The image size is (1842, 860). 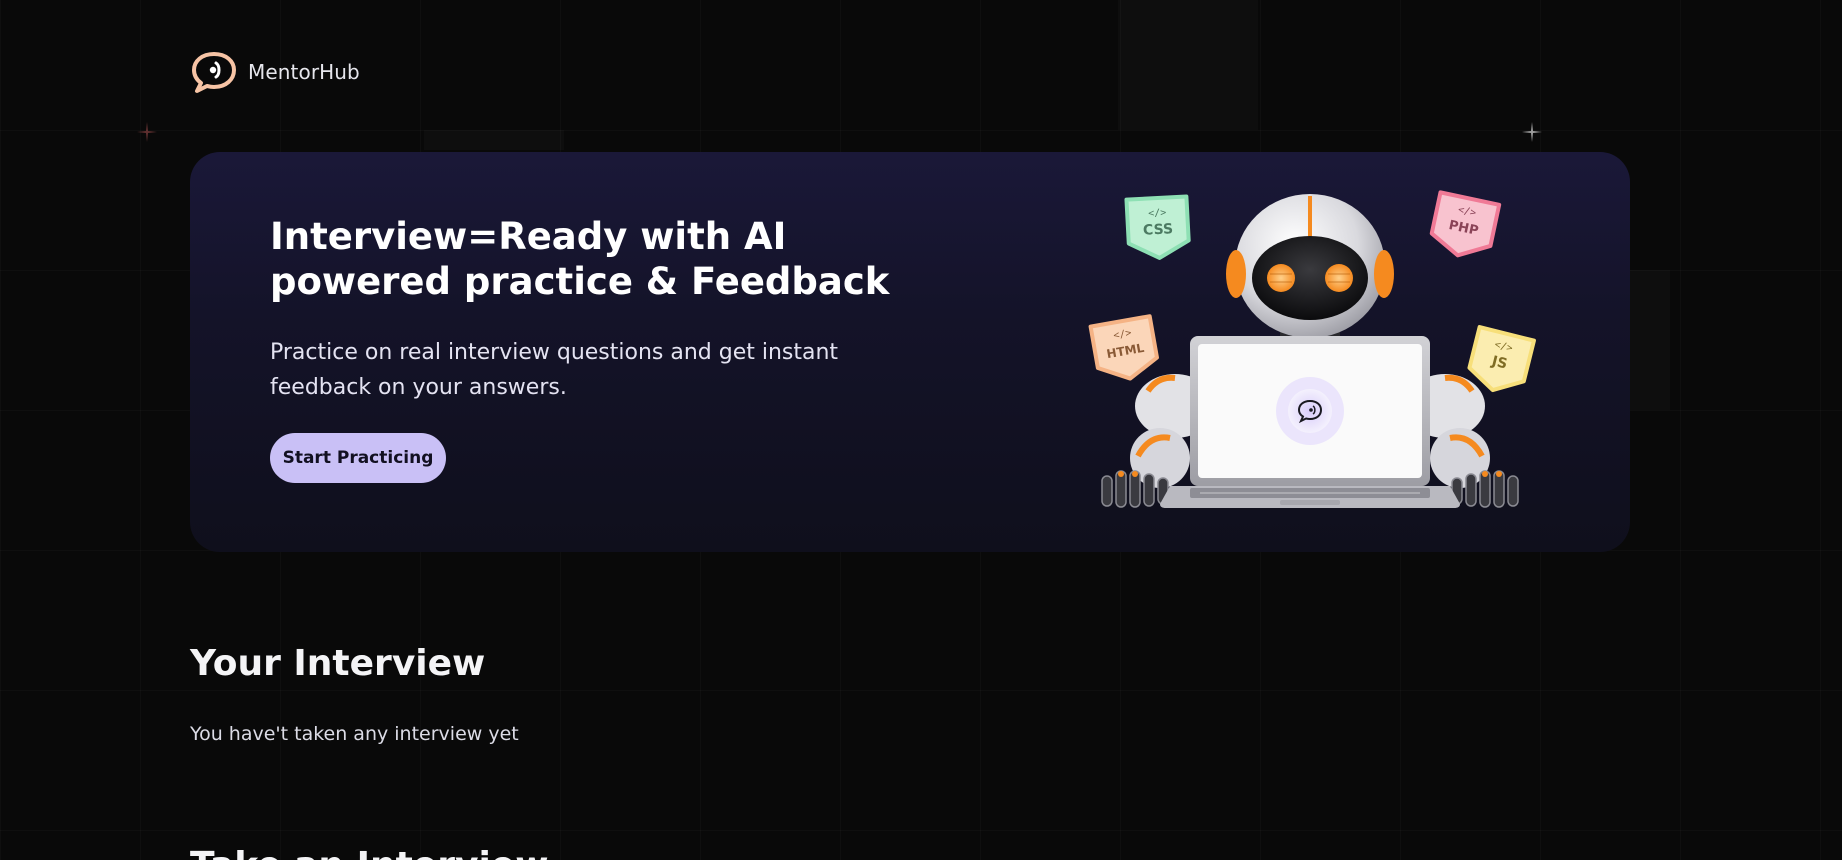 I want to click on robot-head, so click(x=1310, y=267).